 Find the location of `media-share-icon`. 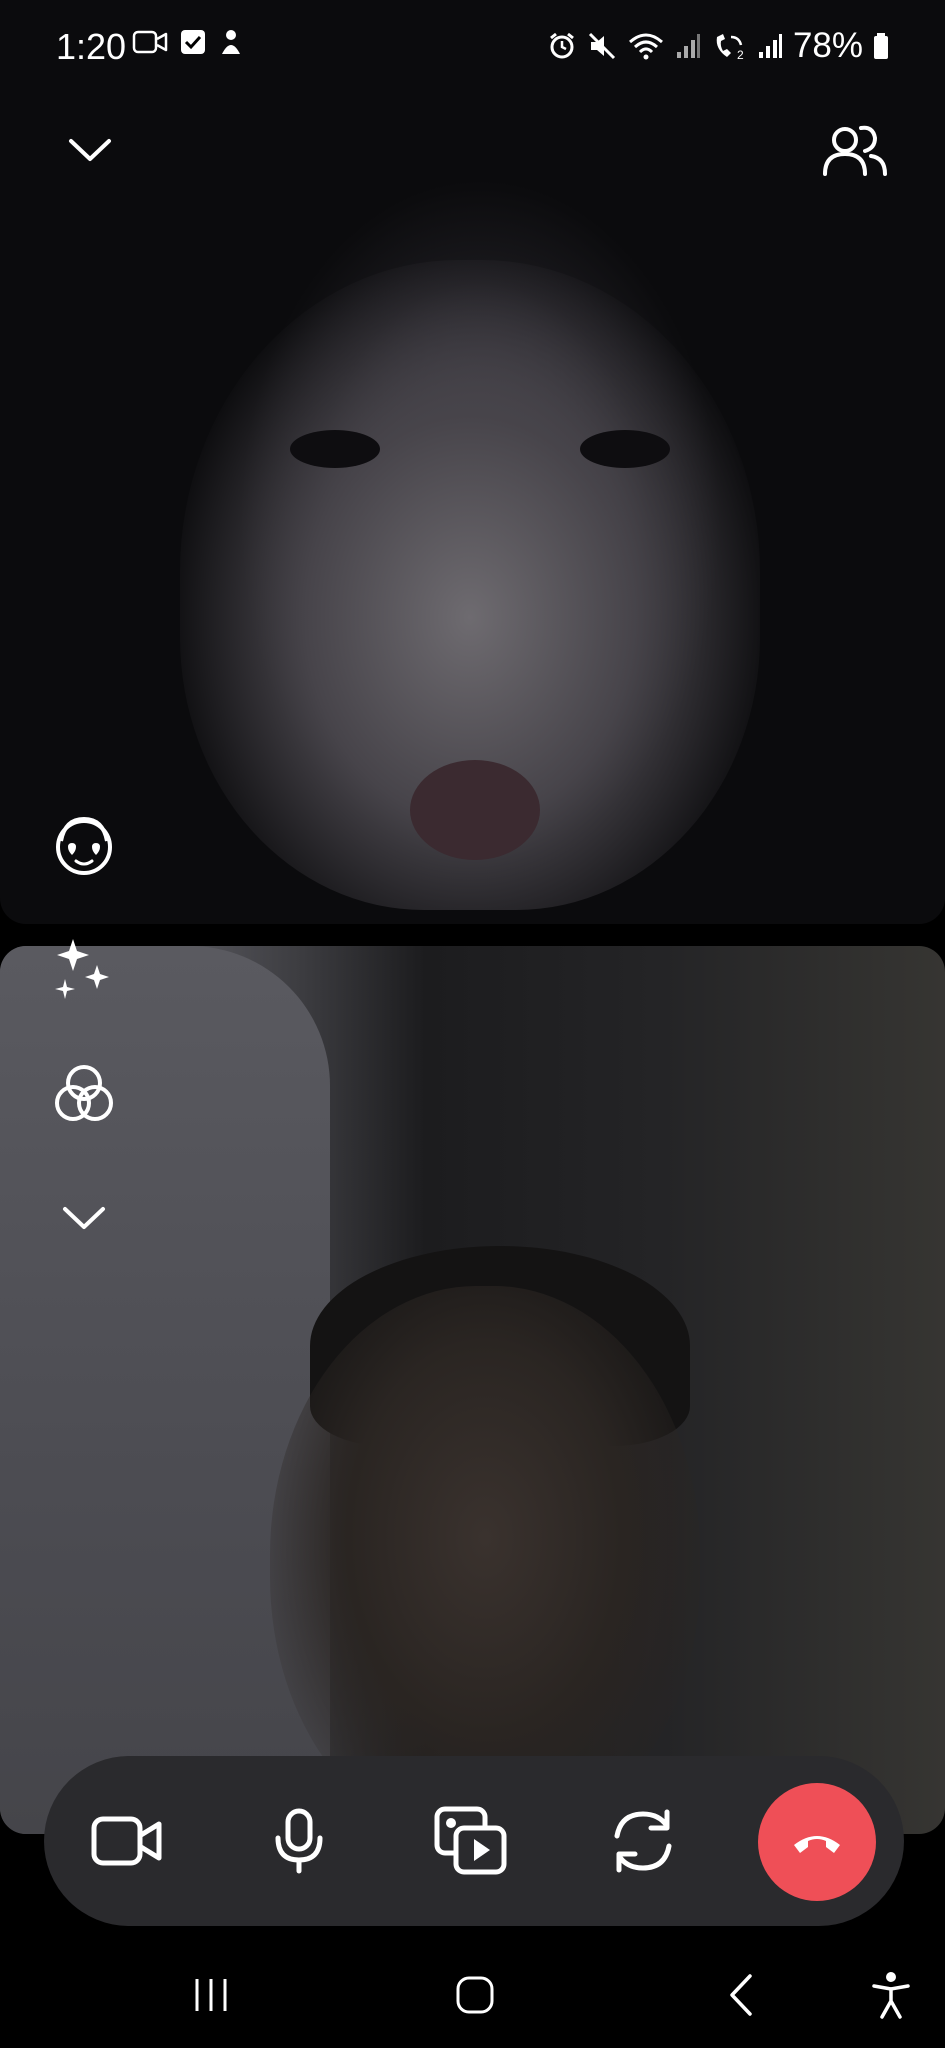

media-share-icon is located at coordinates (471, 1841).